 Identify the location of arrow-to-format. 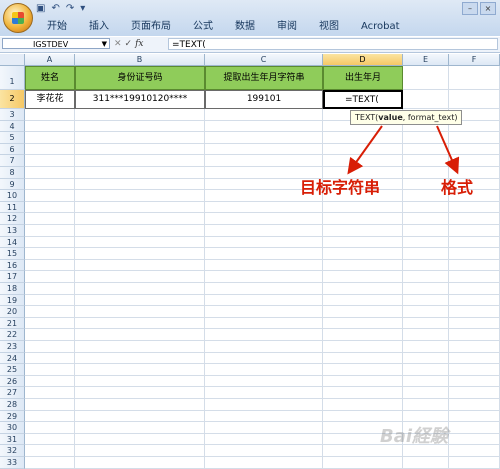
(448, 150).